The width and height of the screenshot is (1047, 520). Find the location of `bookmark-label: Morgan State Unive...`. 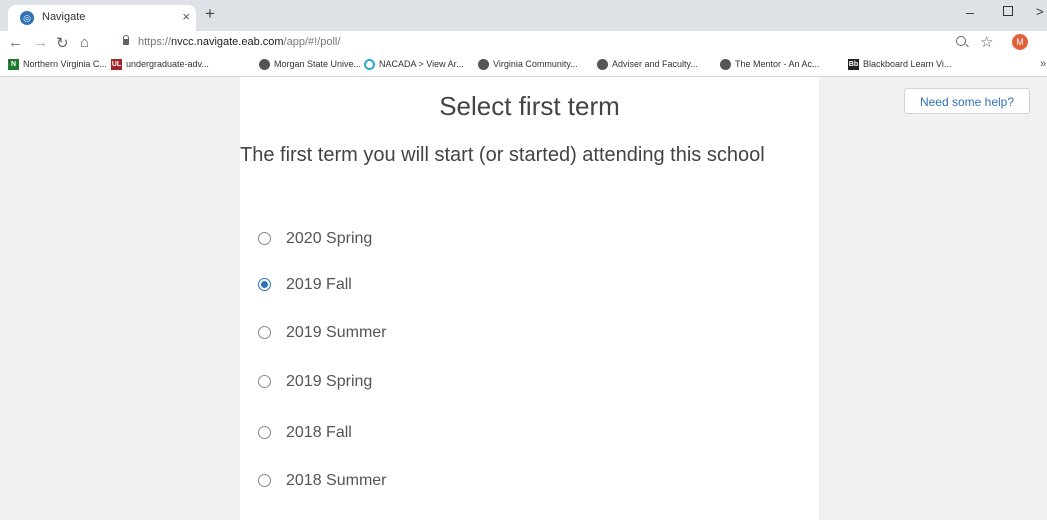

bookmark-label: Morgan State Unive... is located at coordinates (318, 64).